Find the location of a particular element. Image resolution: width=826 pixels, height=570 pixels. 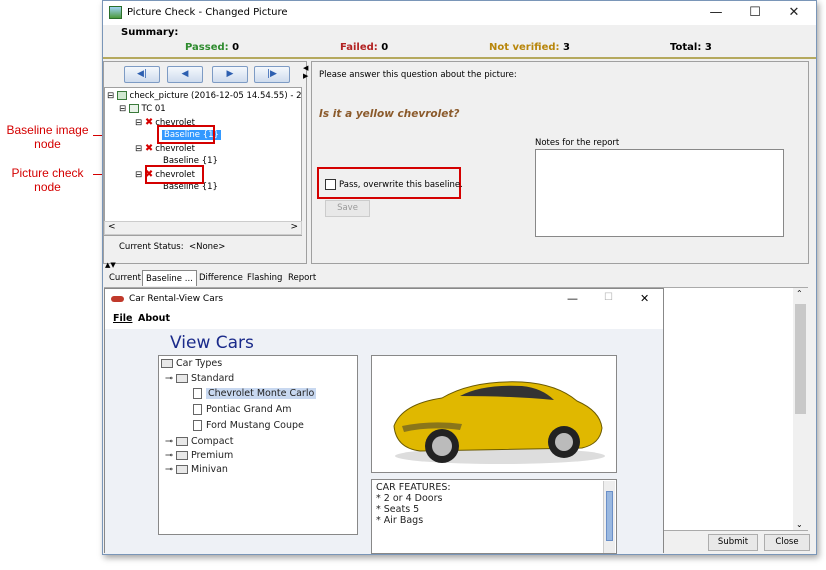

car-image-frame is located at coordinates (494, 414).